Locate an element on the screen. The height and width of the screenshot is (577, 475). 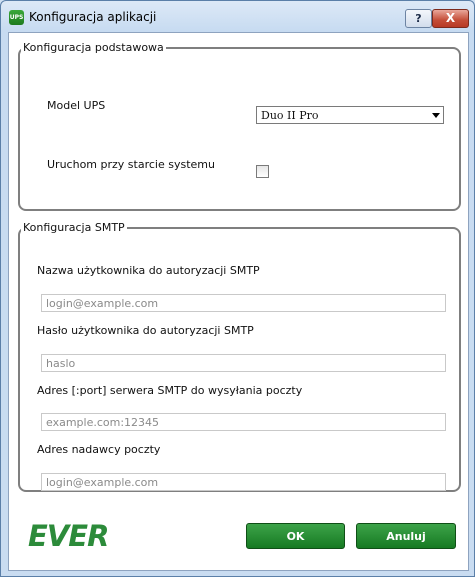
ever-logo: EVER is located at coordinates (68, 536).